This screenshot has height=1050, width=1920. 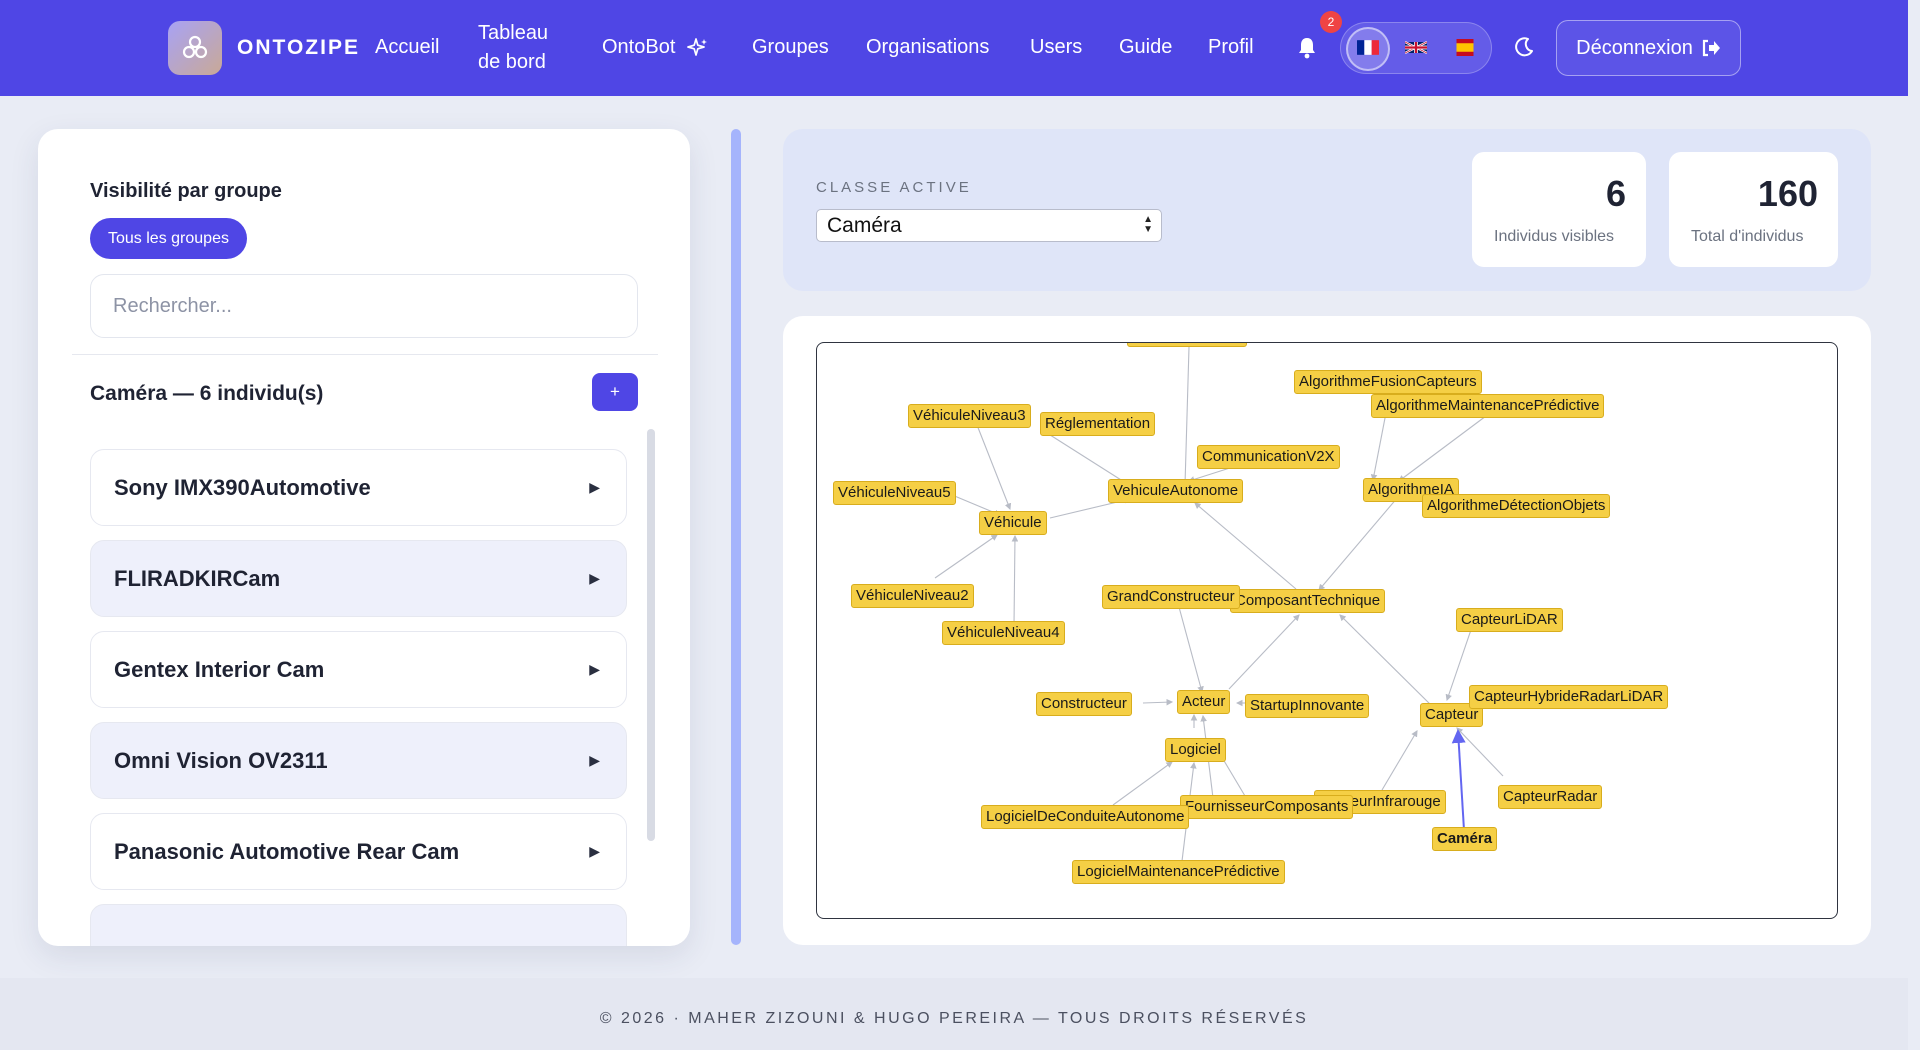 What do you see at coordinates (1145, 47) in the screenshot?
I see `nav-guide: Guide` at bounding box center [1145, 47].